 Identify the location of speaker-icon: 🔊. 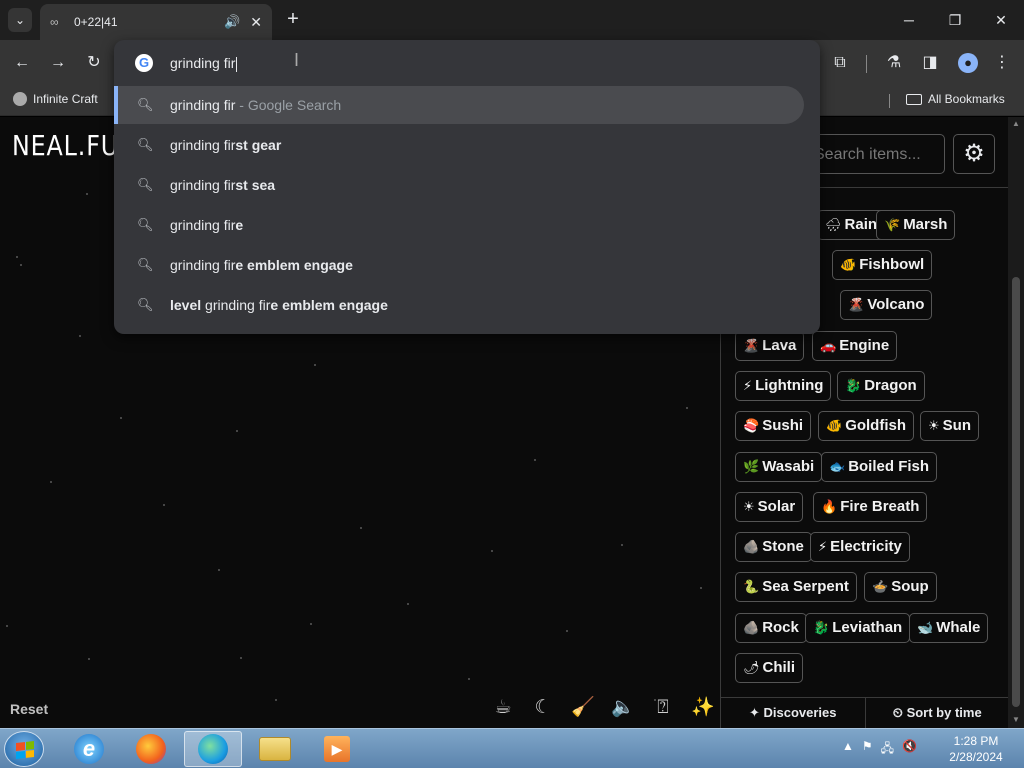
(232, 22).